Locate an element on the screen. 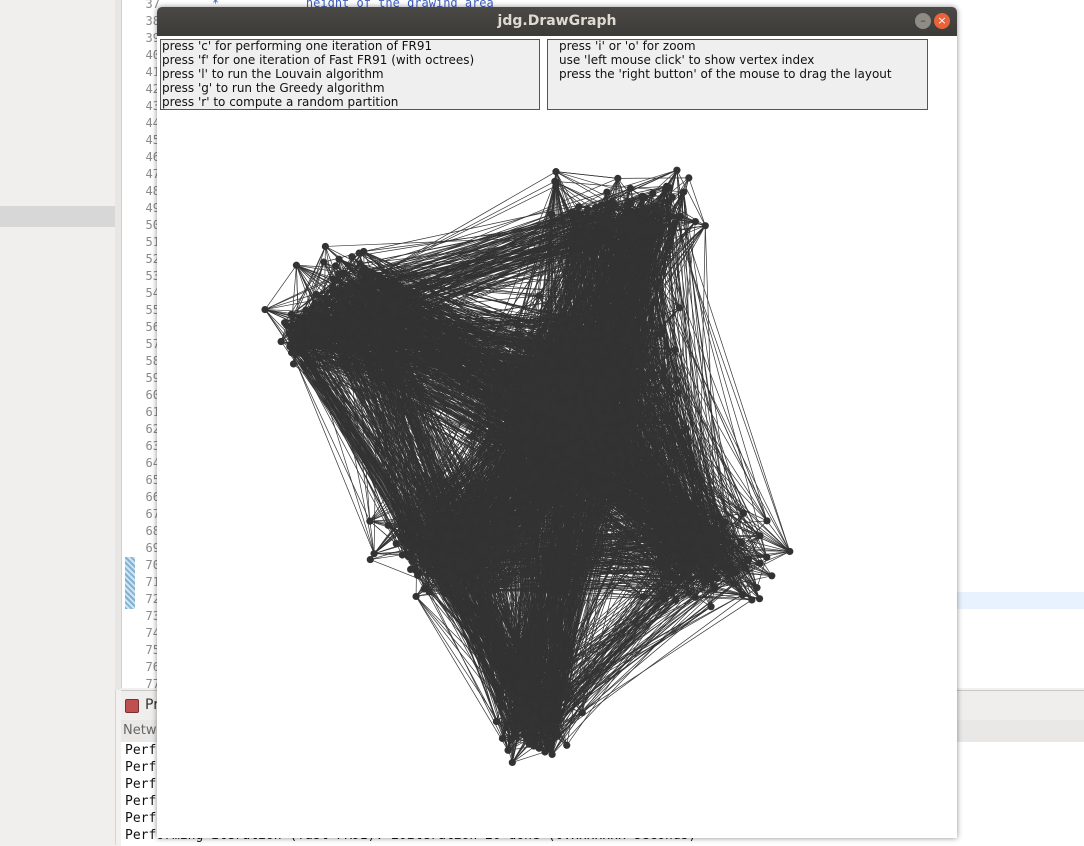 Image resolution: width=1084 pixels, height=846 pixels. line-number: 62 is located at coordinates (141, 429).